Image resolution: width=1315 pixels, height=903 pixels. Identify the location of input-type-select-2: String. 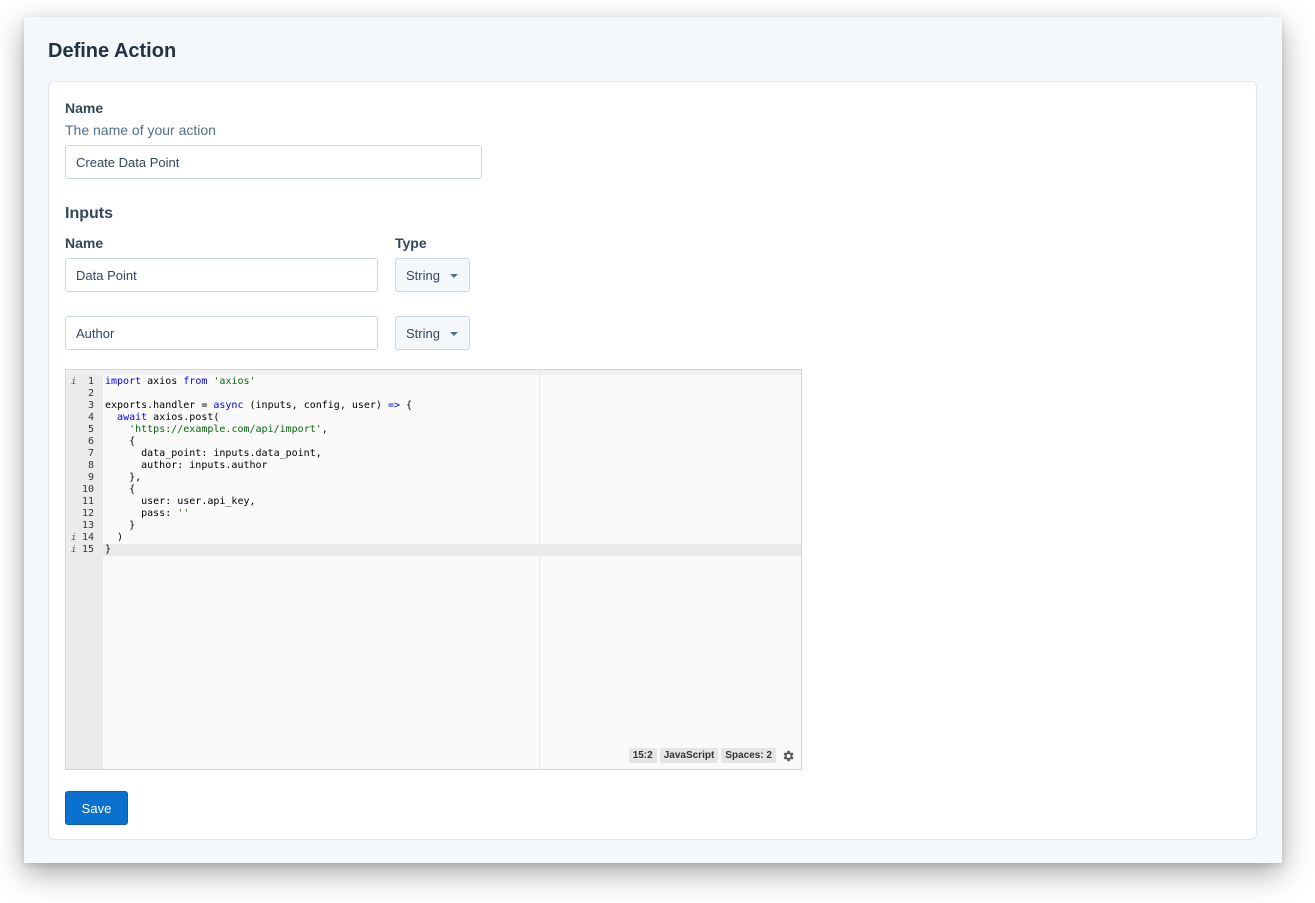
(432, 333).